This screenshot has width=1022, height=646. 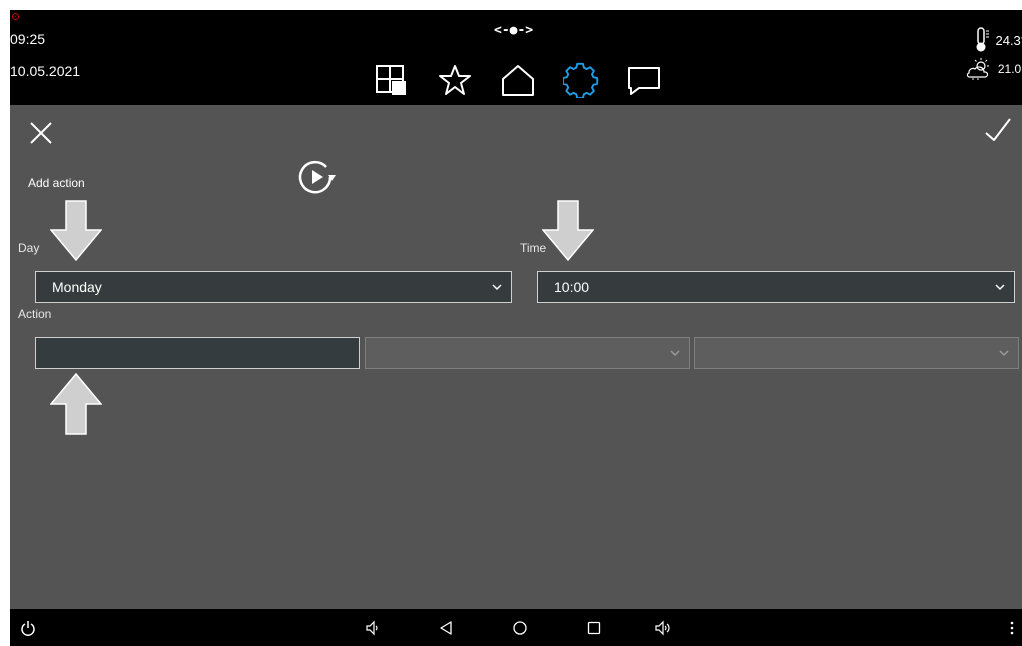 I want to click on action-label: Action, so click(x=35, y=314).